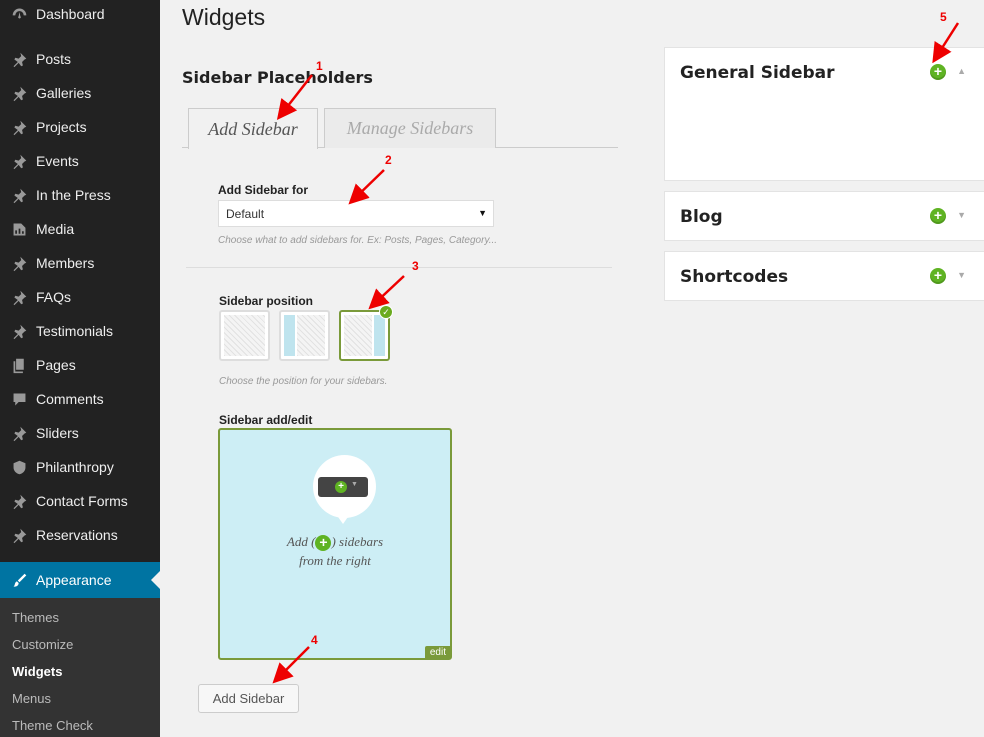  Describe the element at coordinates (18, 580) in the screenshot. I see `paintbrush-icon` at that location.